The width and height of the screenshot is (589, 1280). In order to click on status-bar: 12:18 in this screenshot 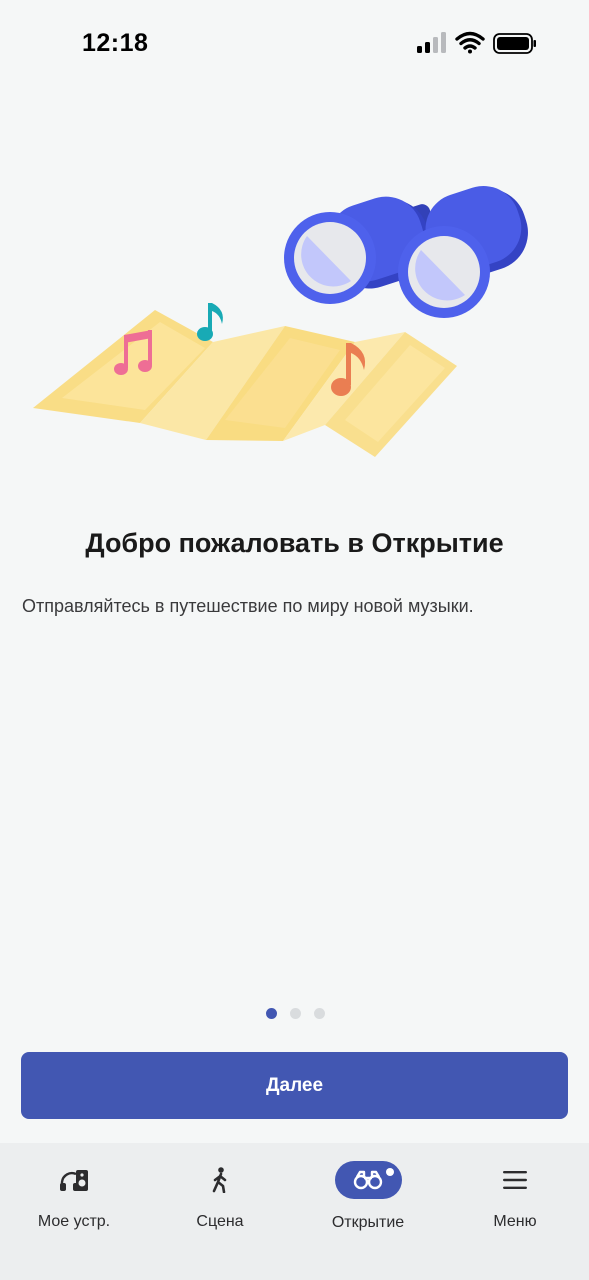, I will do `click(294, 44)`.